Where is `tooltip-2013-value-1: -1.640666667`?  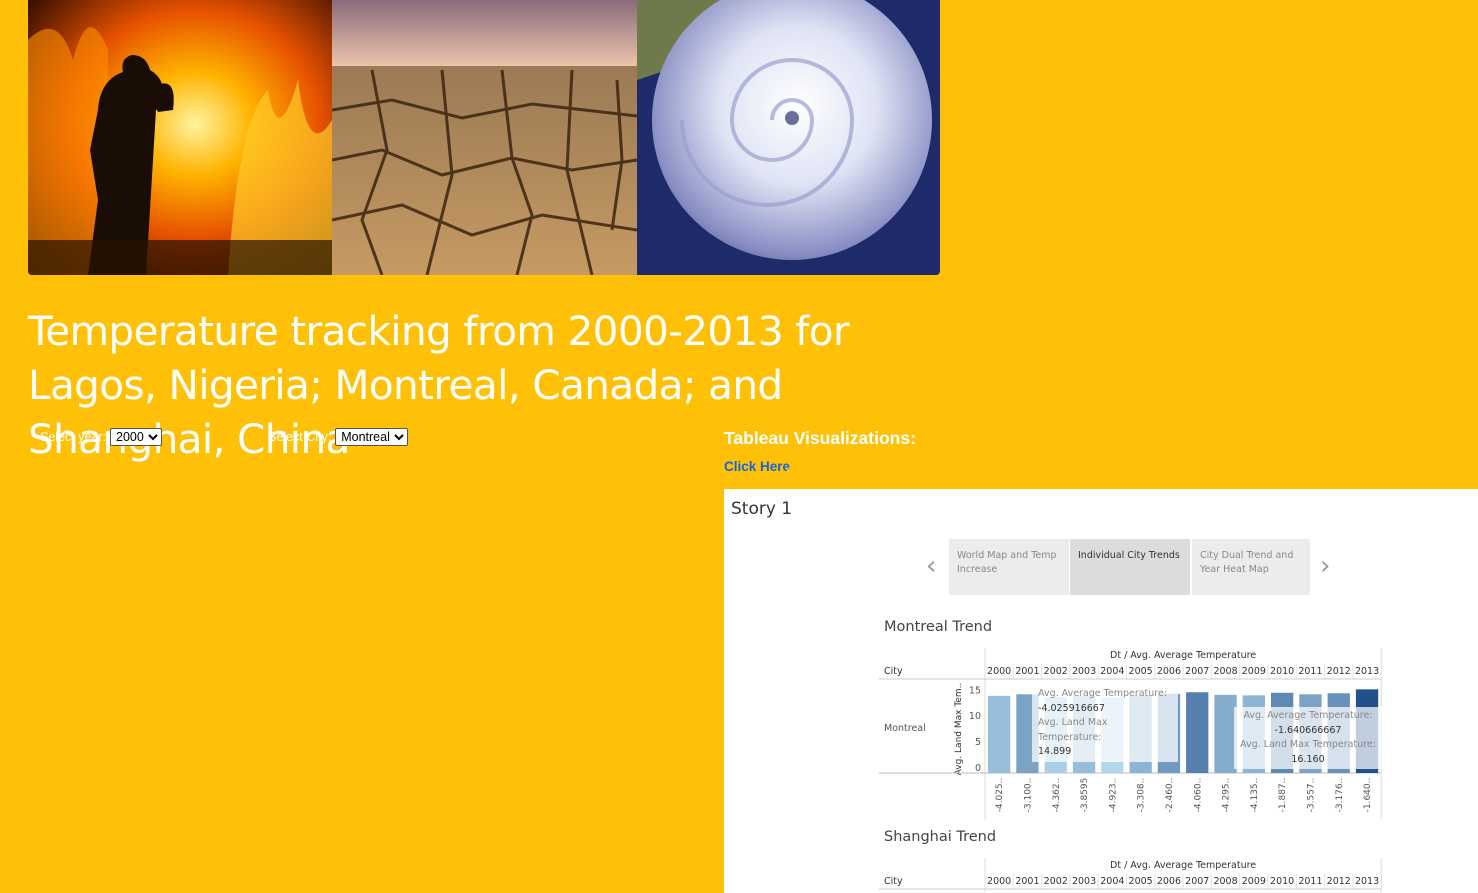 tooltip-2013-value-1: -1.640666667 is located at coordinates (1308, 730).